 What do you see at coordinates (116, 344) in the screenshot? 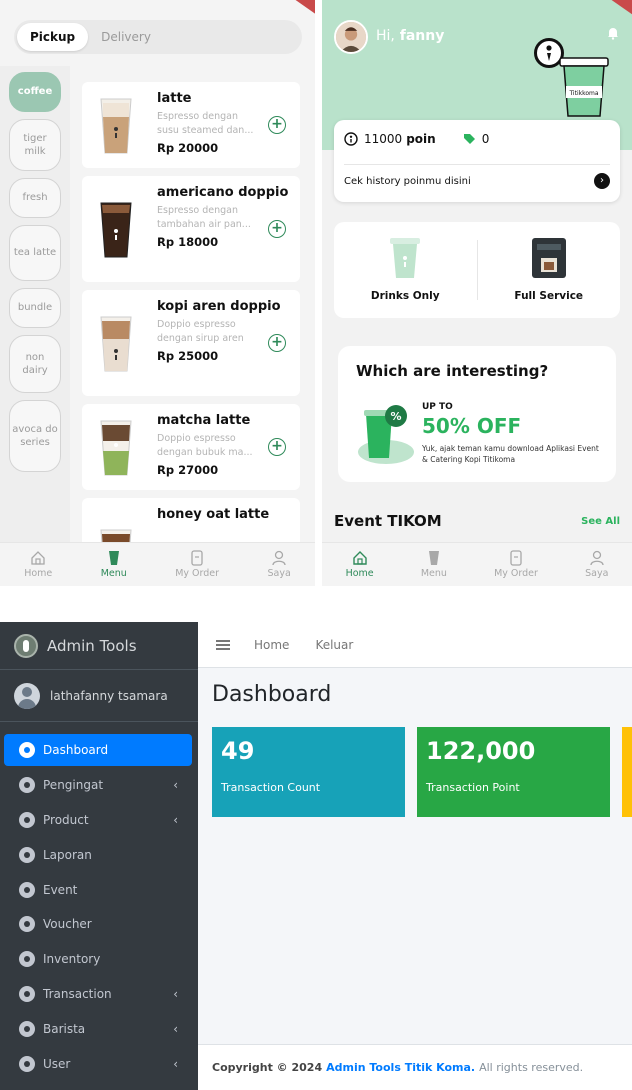
I see `kopi-aren-cup-icon` at bounding box center [116, 344].